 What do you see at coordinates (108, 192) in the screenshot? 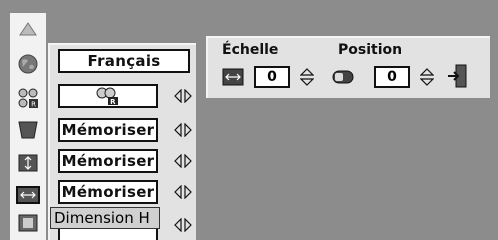
I see `memory-button-3: Mémoriser` at bounding box center [108, 192].